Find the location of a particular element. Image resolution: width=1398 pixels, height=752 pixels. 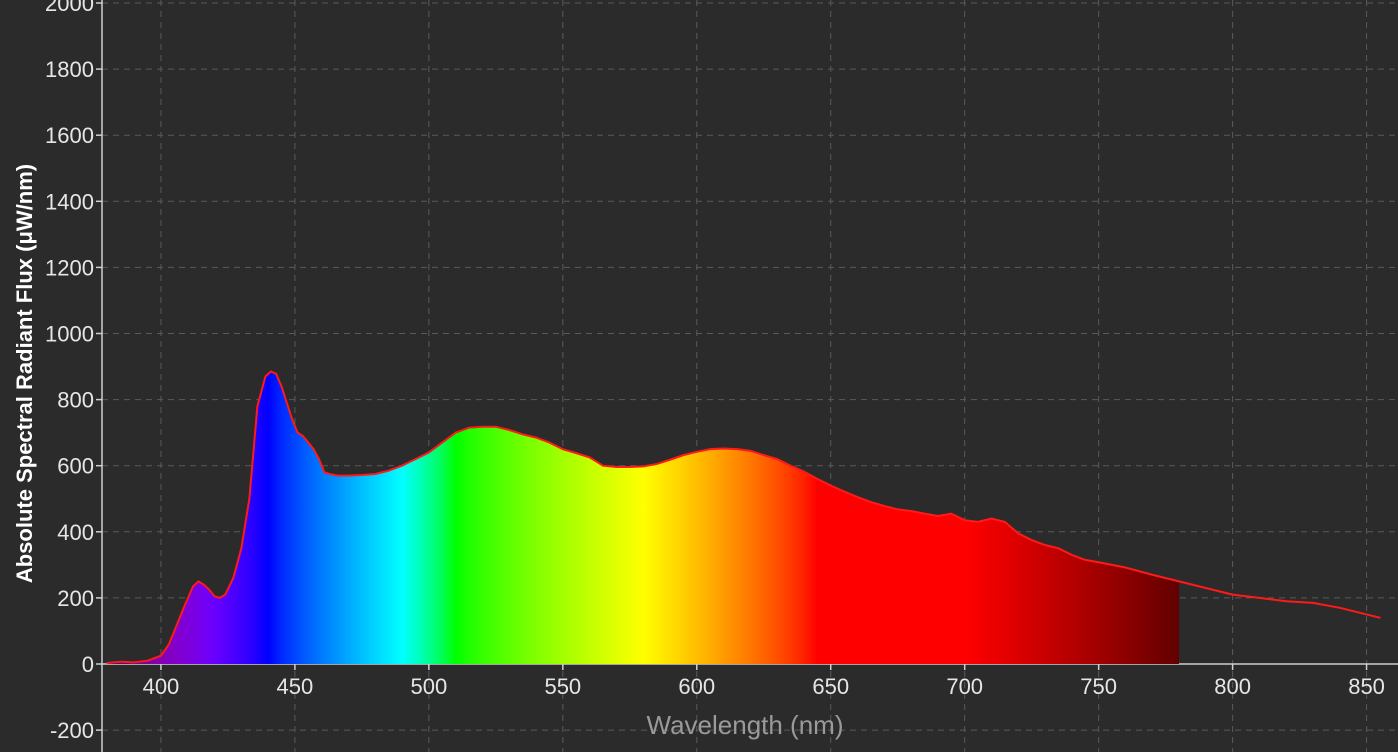

y-axis-label: Absolute Spectral Radiant Flux (μW/nm) is located at coordinates (24, 373).